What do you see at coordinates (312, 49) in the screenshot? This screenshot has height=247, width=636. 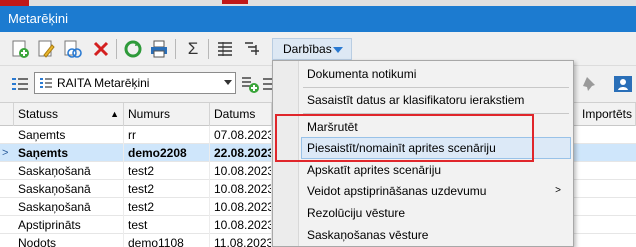 I see `actions-dropdown-button: Darbības` at bounding box center [312, 49].